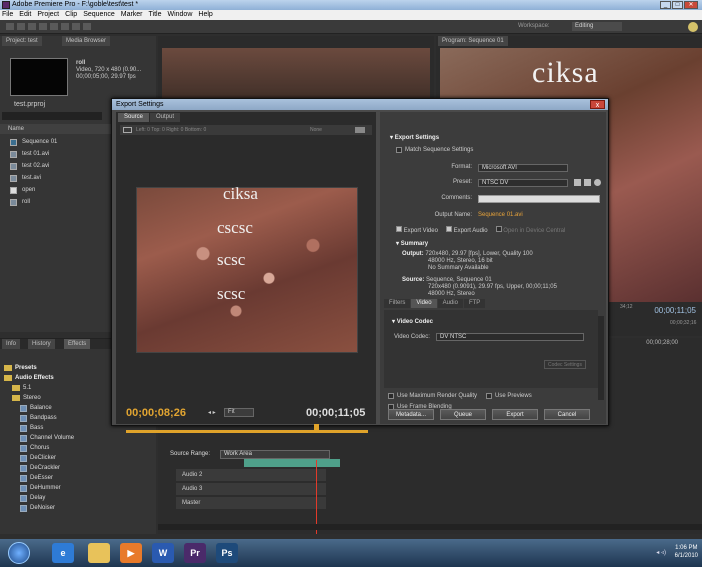 This screenshot has width=702, height=567. What do you see at coordinates (22, 41) in the screenshot?
I see `tab-project: Project: test` at bounding box center [22, 41].